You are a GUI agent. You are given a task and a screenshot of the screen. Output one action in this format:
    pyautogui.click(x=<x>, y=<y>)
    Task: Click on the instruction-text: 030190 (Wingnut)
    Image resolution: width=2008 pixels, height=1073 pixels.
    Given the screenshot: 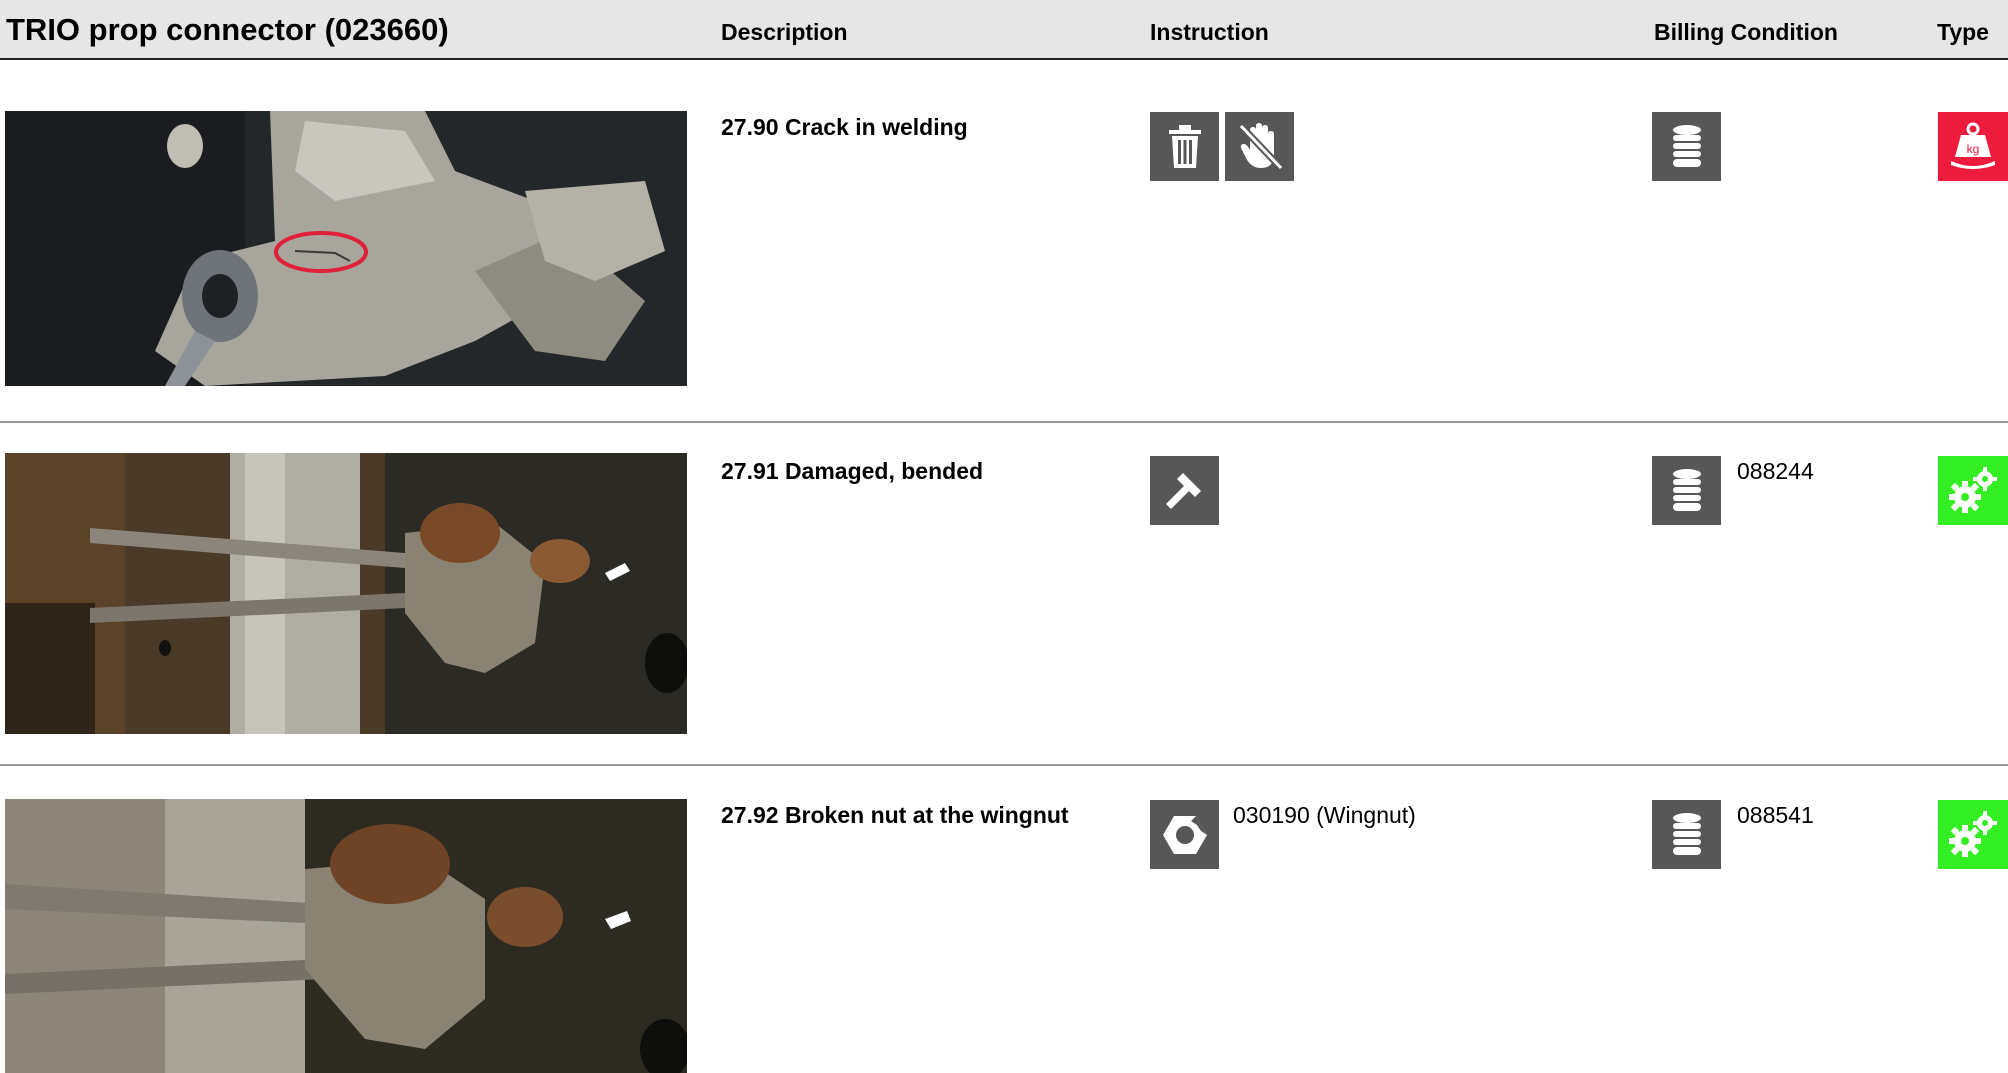 What is the action you would take?
    pyautogui.click(x=1324, y=815)
    